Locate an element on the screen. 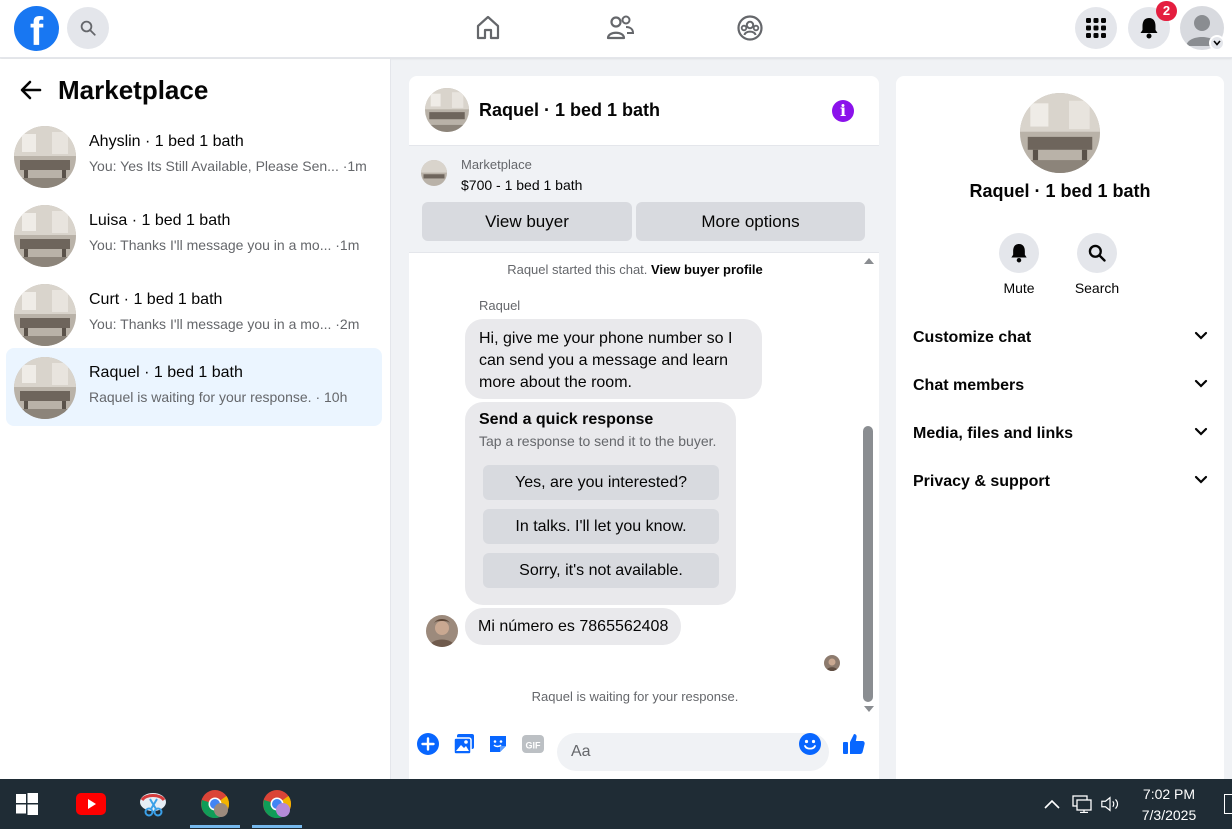 The width and height of the screenshot is (1232, 829). more-actions-button is located at coordinates (428, 744).